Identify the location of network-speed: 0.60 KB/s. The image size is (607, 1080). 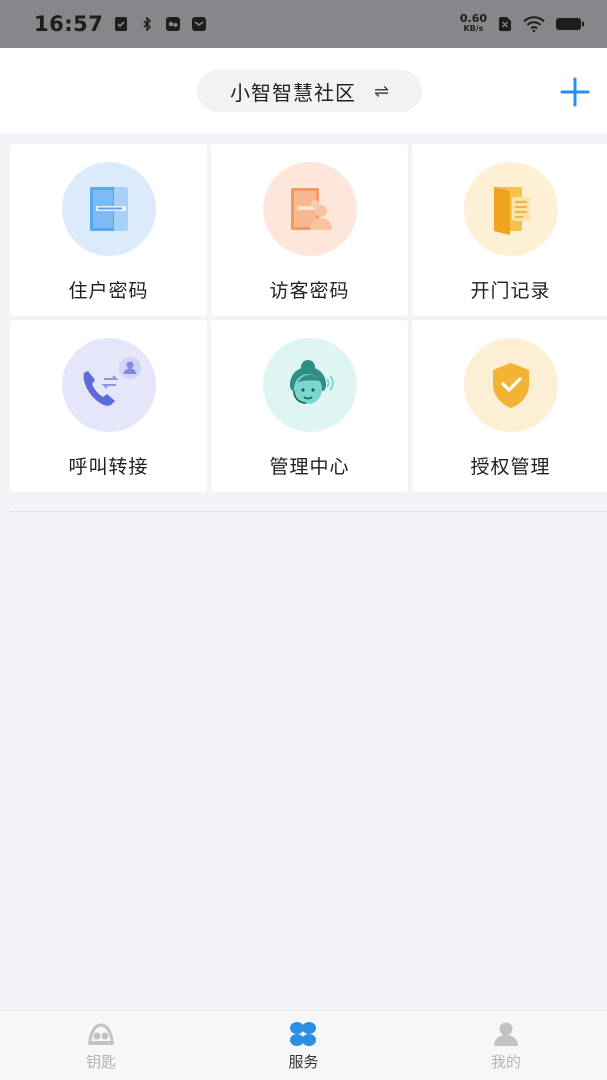
(473, 23).